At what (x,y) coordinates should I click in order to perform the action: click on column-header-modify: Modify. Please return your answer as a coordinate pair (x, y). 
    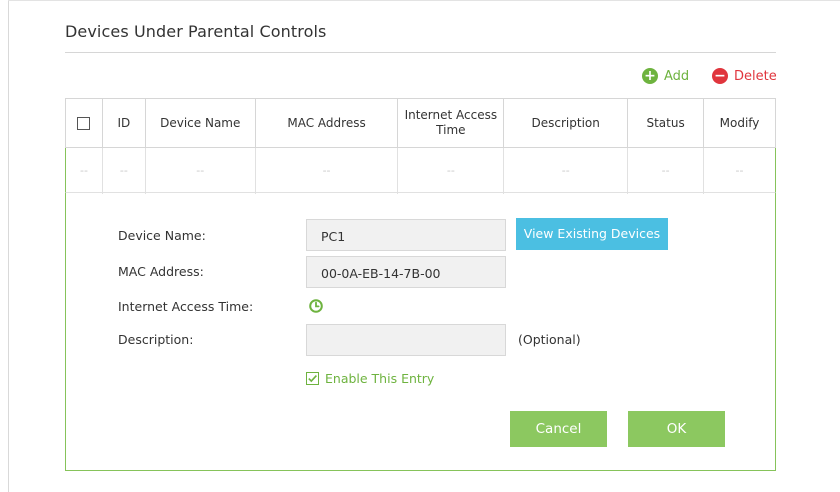
    Looking at the image, I should click on (739, 123).